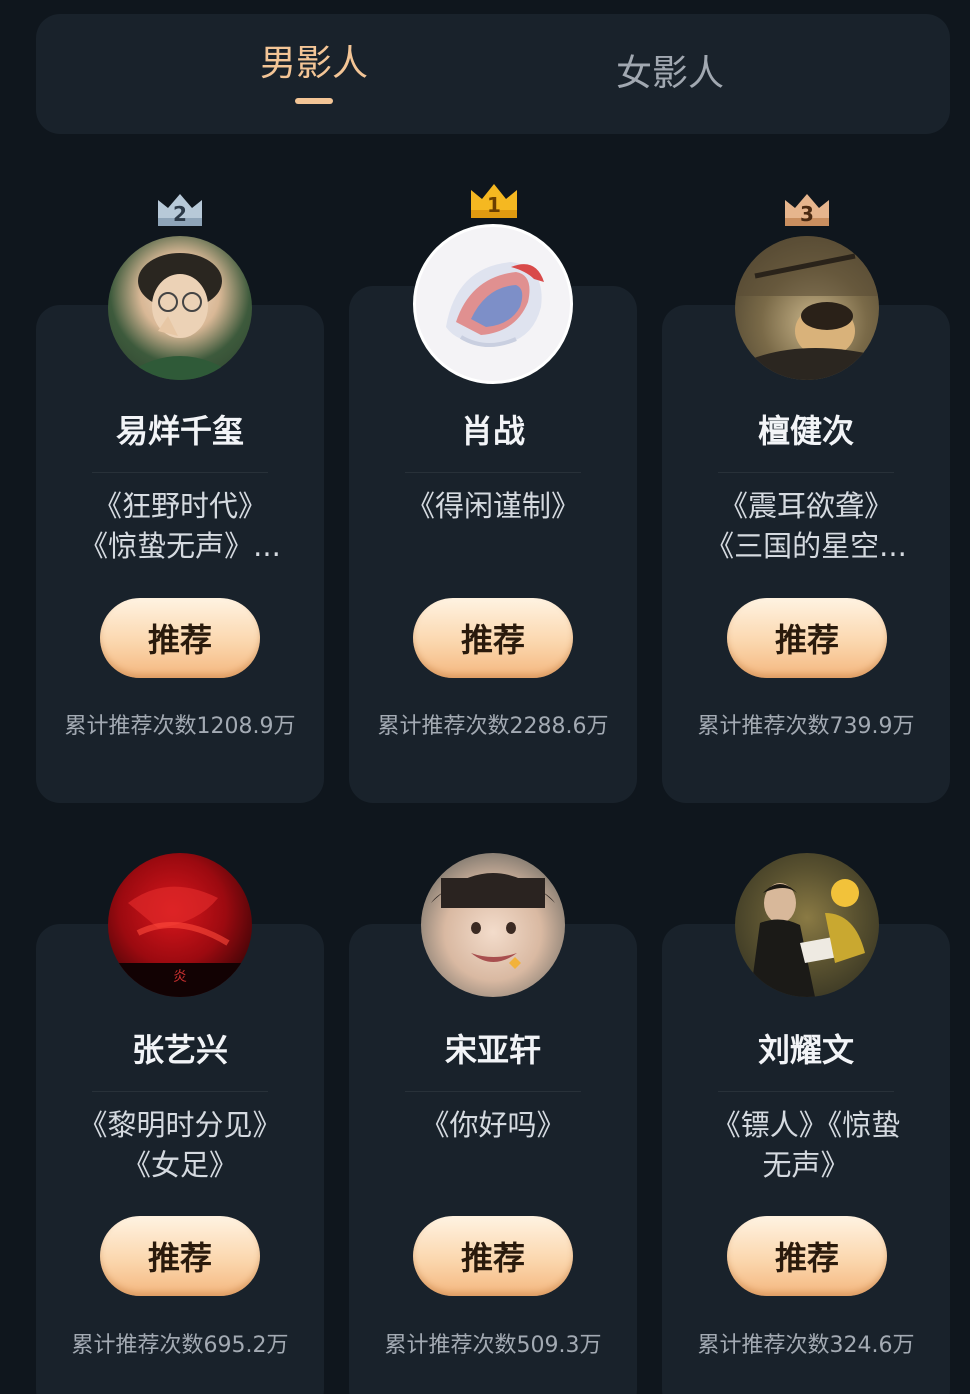 The width and height of the screenshot is (970, 1394). Describe the element at coordinates (493, 74) in the screenshot. I see `category-tabbar: 男影人 女影人` at that location.